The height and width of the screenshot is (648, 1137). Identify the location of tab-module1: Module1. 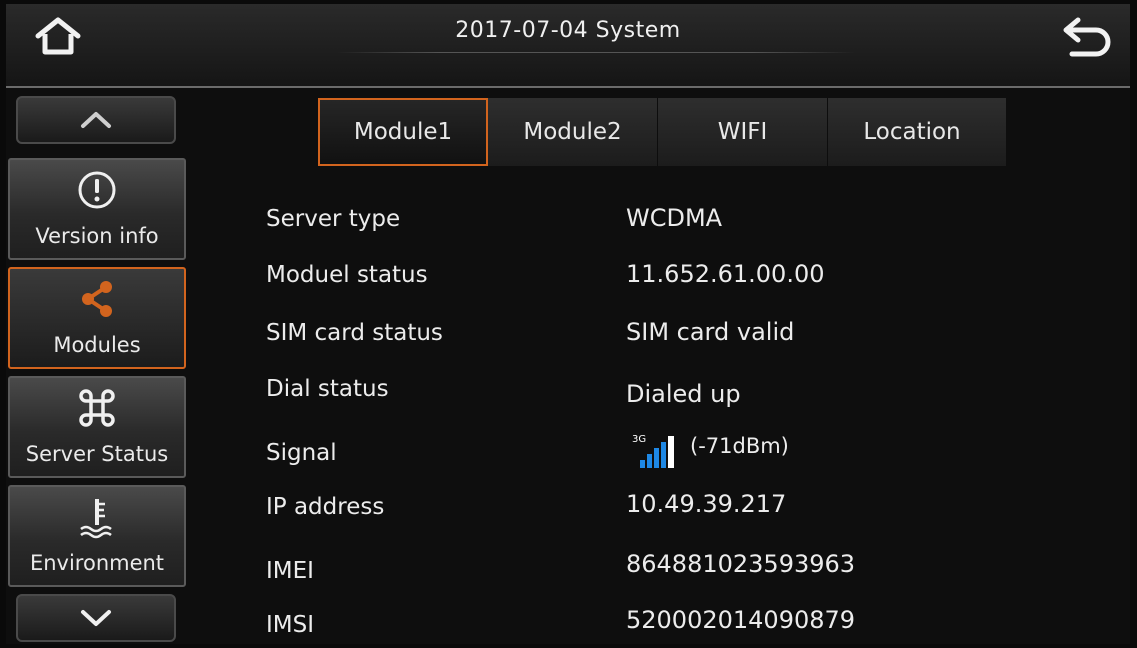
(403, 132).